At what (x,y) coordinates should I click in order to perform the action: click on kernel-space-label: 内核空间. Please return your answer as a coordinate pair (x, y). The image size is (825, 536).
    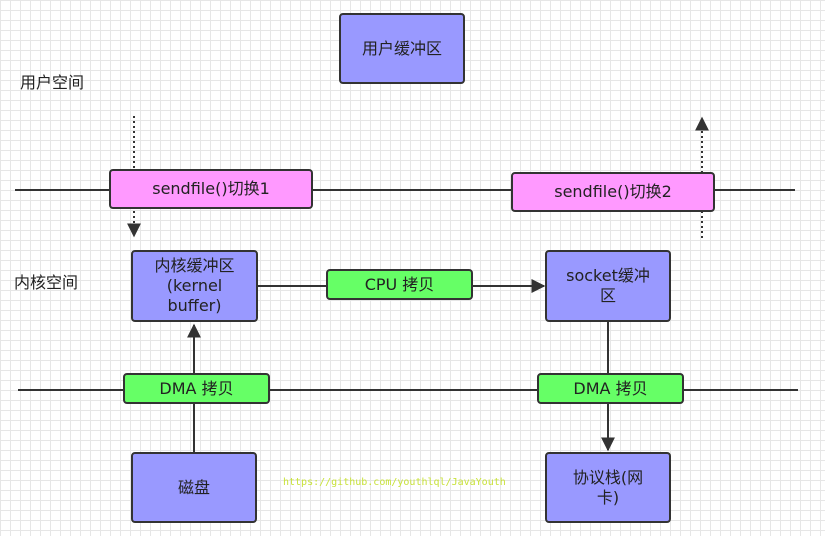
    Looking at the image, I should click on (46, 282).